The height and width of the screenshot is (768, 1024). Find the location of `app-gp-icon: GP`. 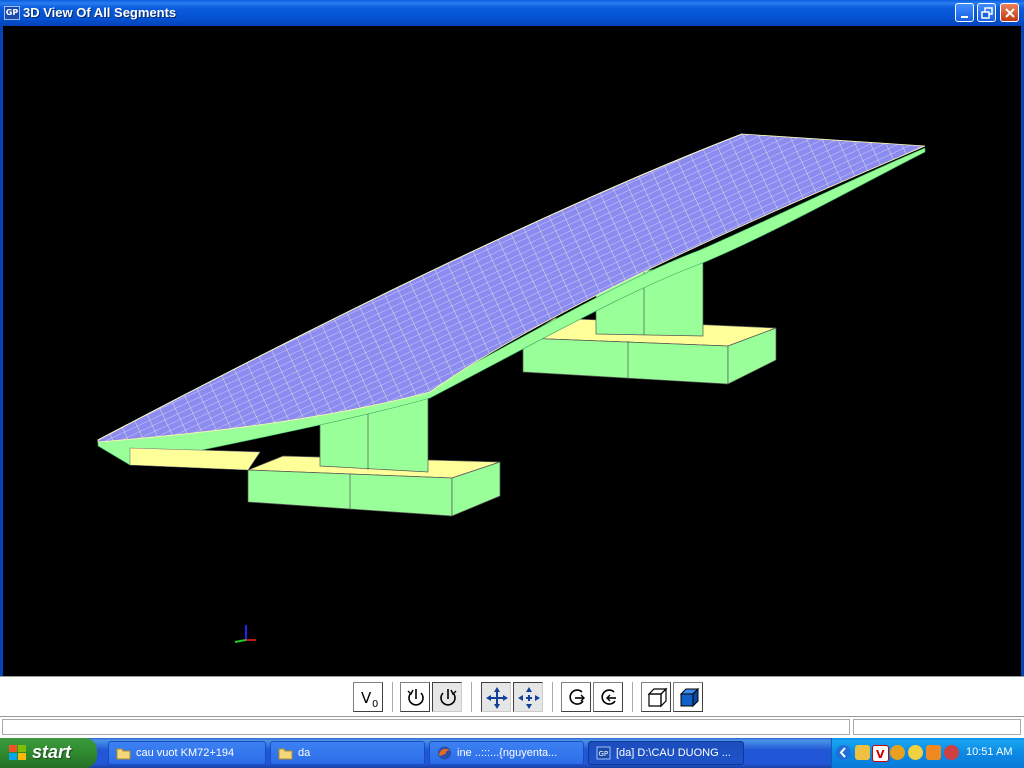

app-gp-icon: GP is located at coordinates (603, 753).